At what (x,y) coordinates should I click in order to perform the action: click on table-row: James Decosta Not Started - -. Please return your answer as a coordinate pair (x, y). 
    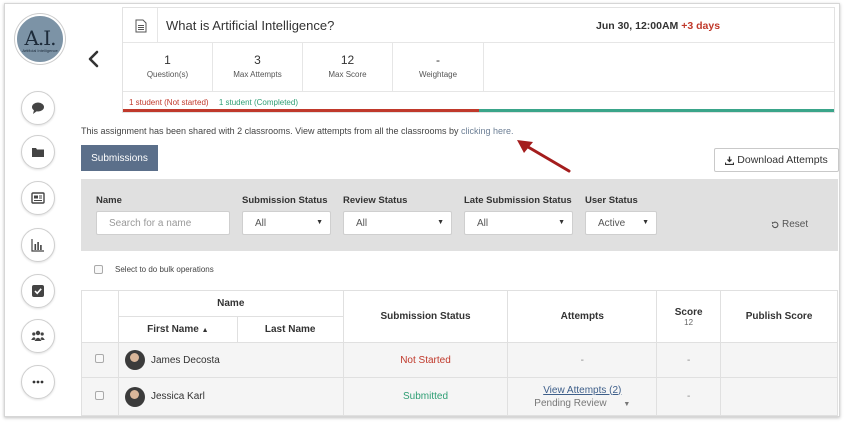
    Looking at the image, I should click on (459, 360).